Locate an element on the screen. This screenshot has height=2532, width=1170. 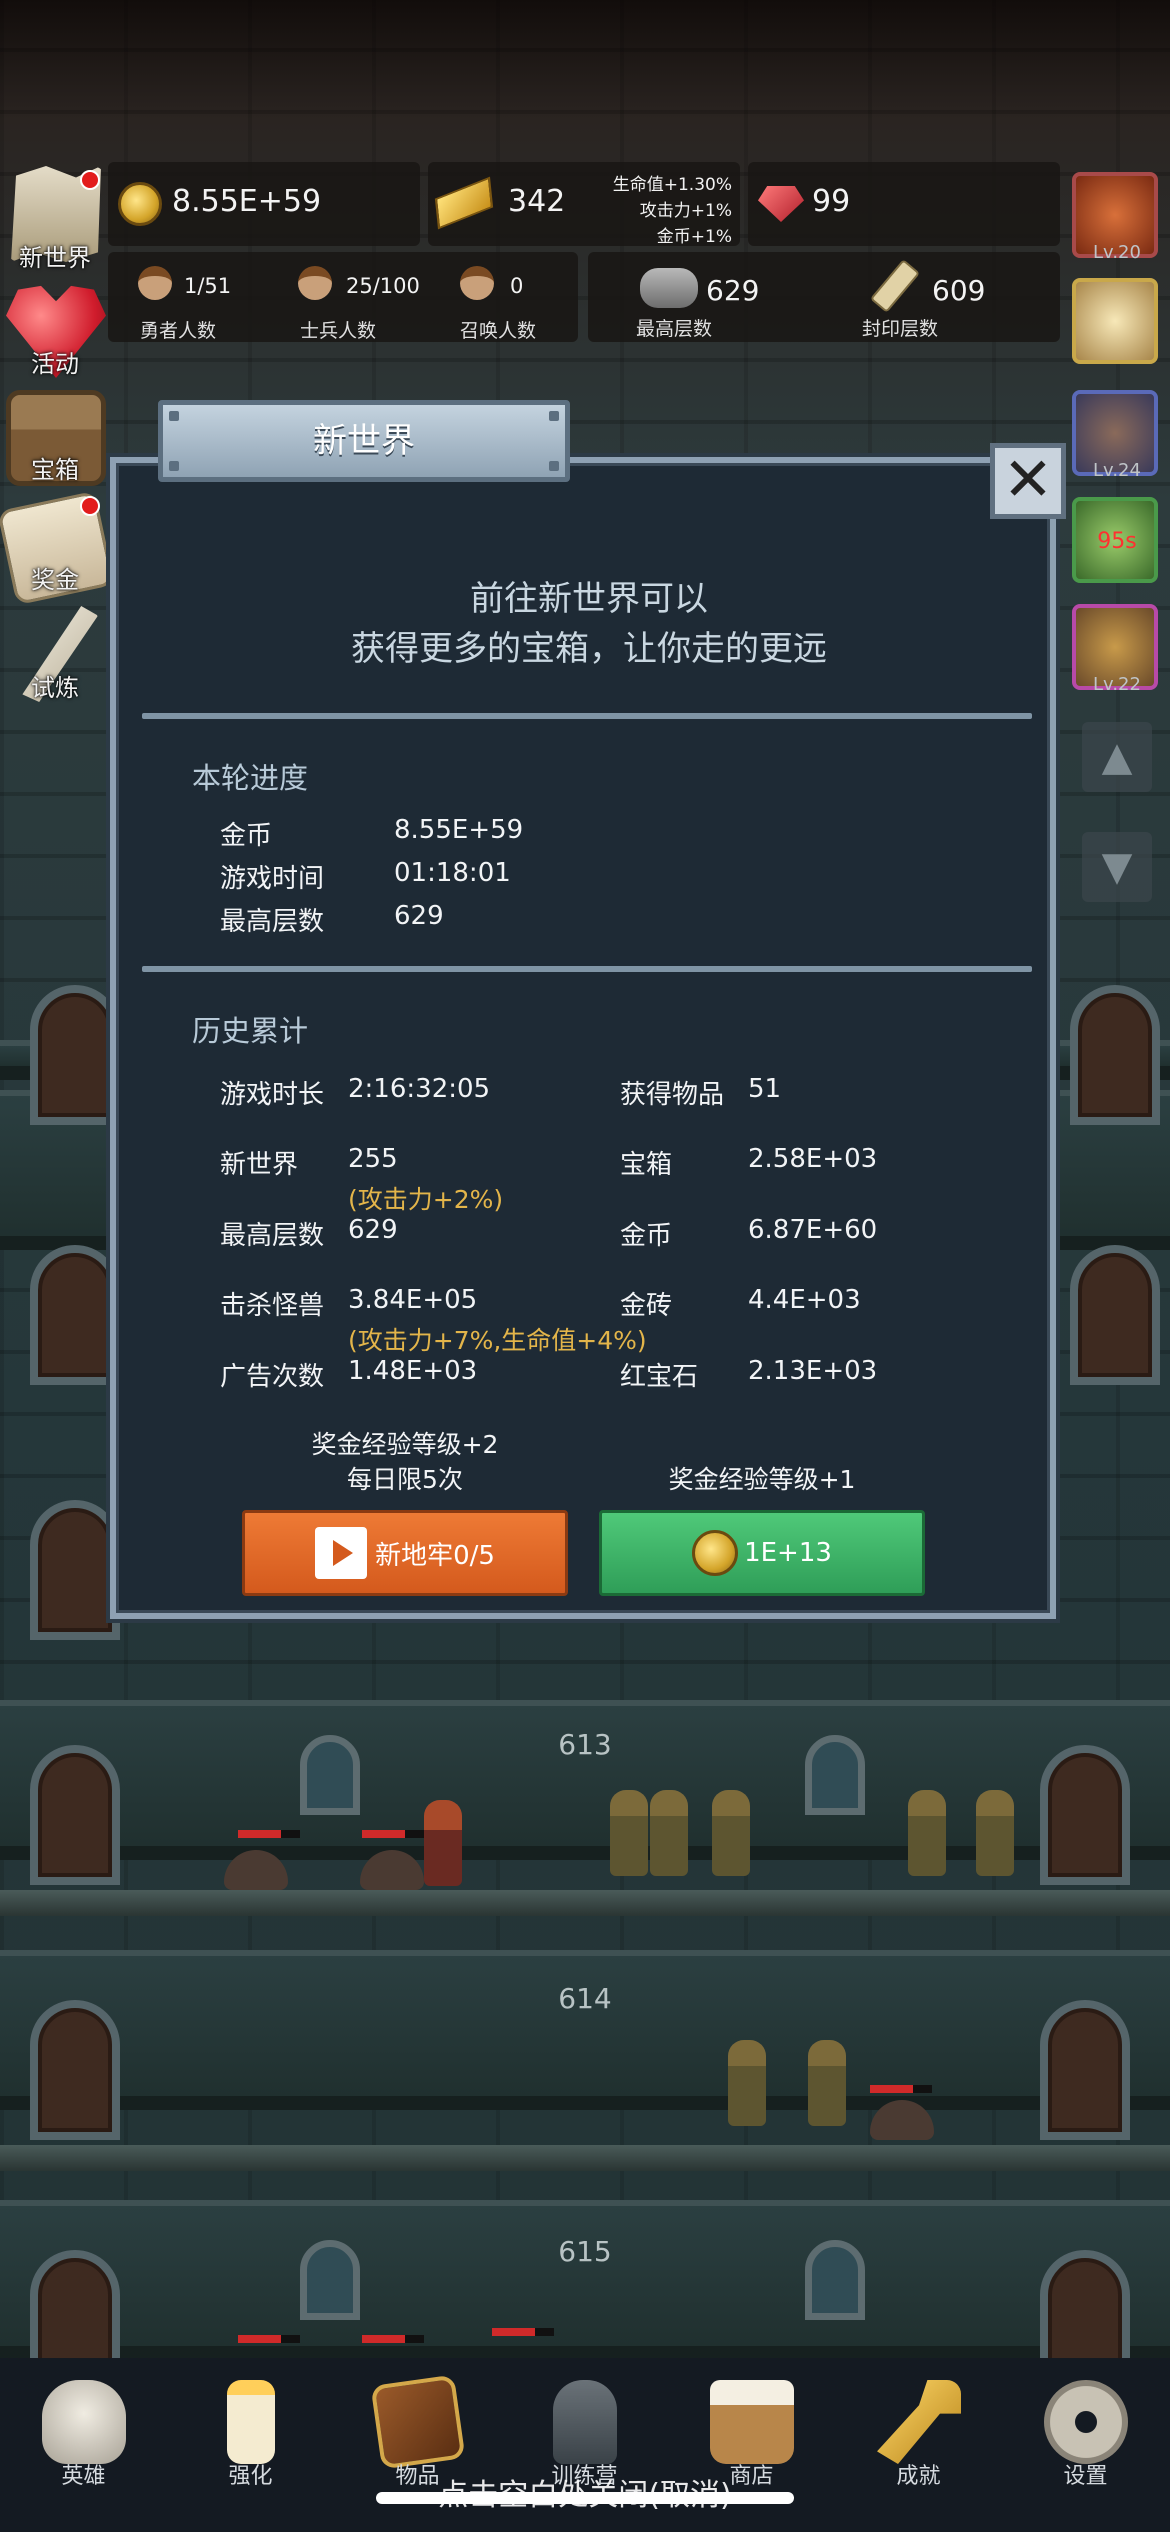
home-indicator is located at coordinates (585, 2498).